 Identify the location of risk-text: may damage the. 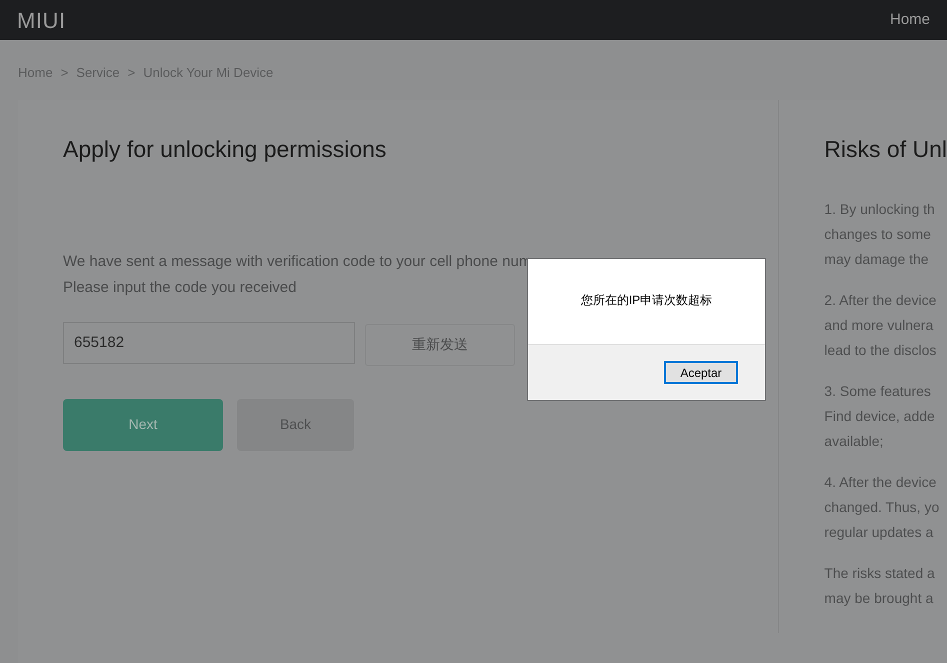
(876, 259).